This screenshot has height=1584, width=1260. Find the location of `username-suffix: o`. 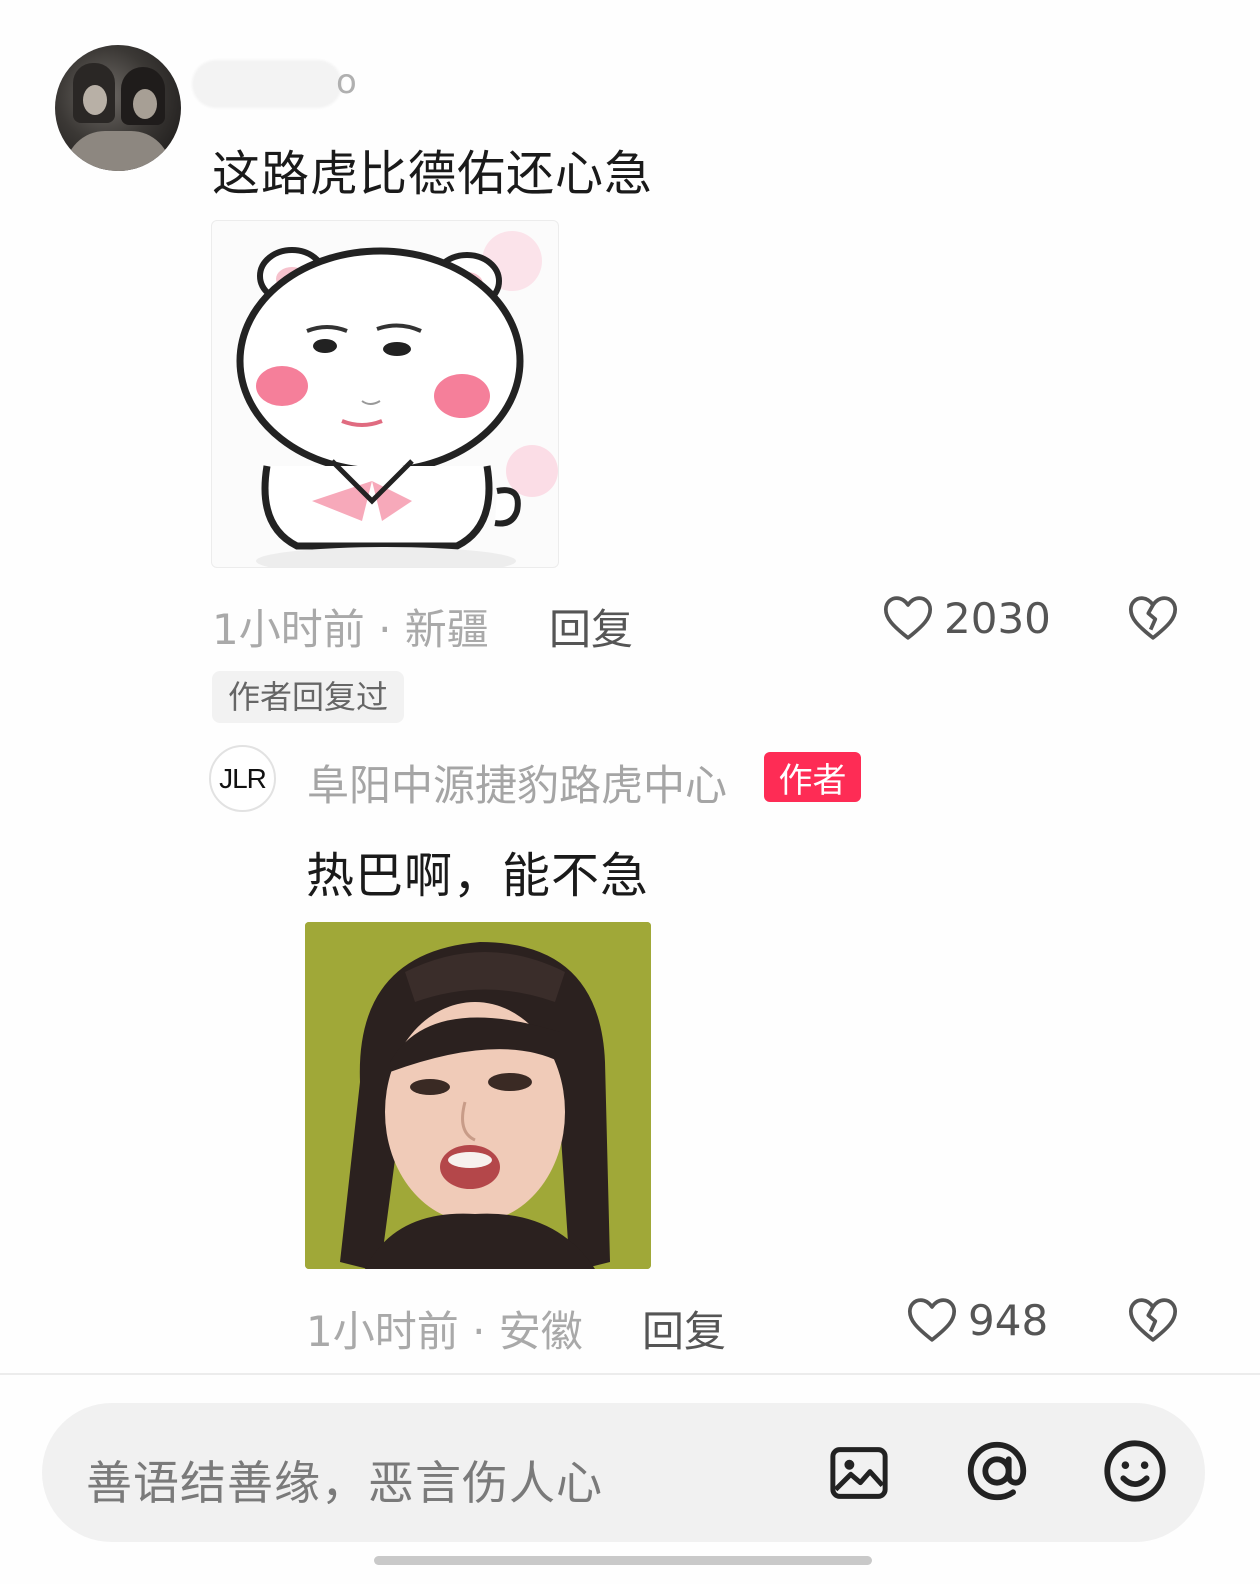

username-suffix: o is located at coordinates (346, 82).